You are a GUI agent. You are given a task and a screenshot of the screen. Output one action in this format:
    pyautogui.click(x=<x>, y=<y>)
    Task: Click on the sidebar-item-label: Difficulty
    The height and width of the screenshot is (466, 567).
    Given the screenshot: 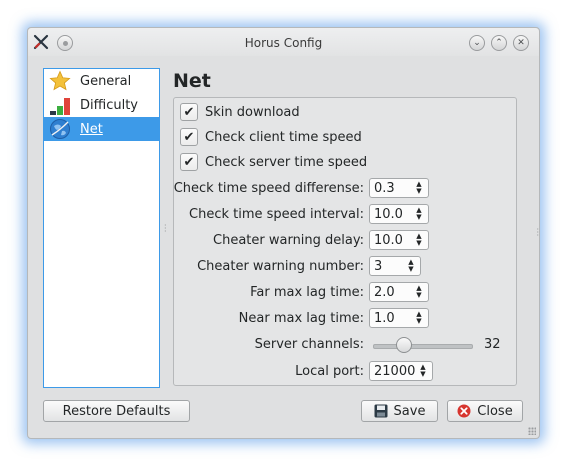 What is the action you would take?
    pyautogui.click(x=109, y=105)
    